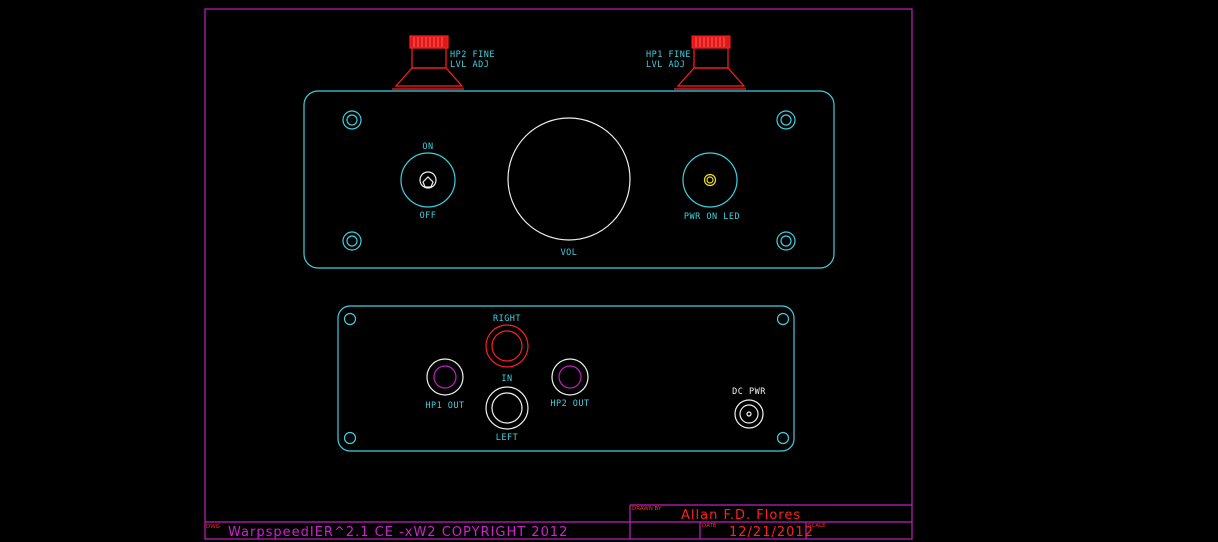 This screenshot has width=1218, height=542. What do you see at coordinates (749, 392) in the screenshot?
I see `dc-power-label: DC PWR` at bounding box center [749, 392].